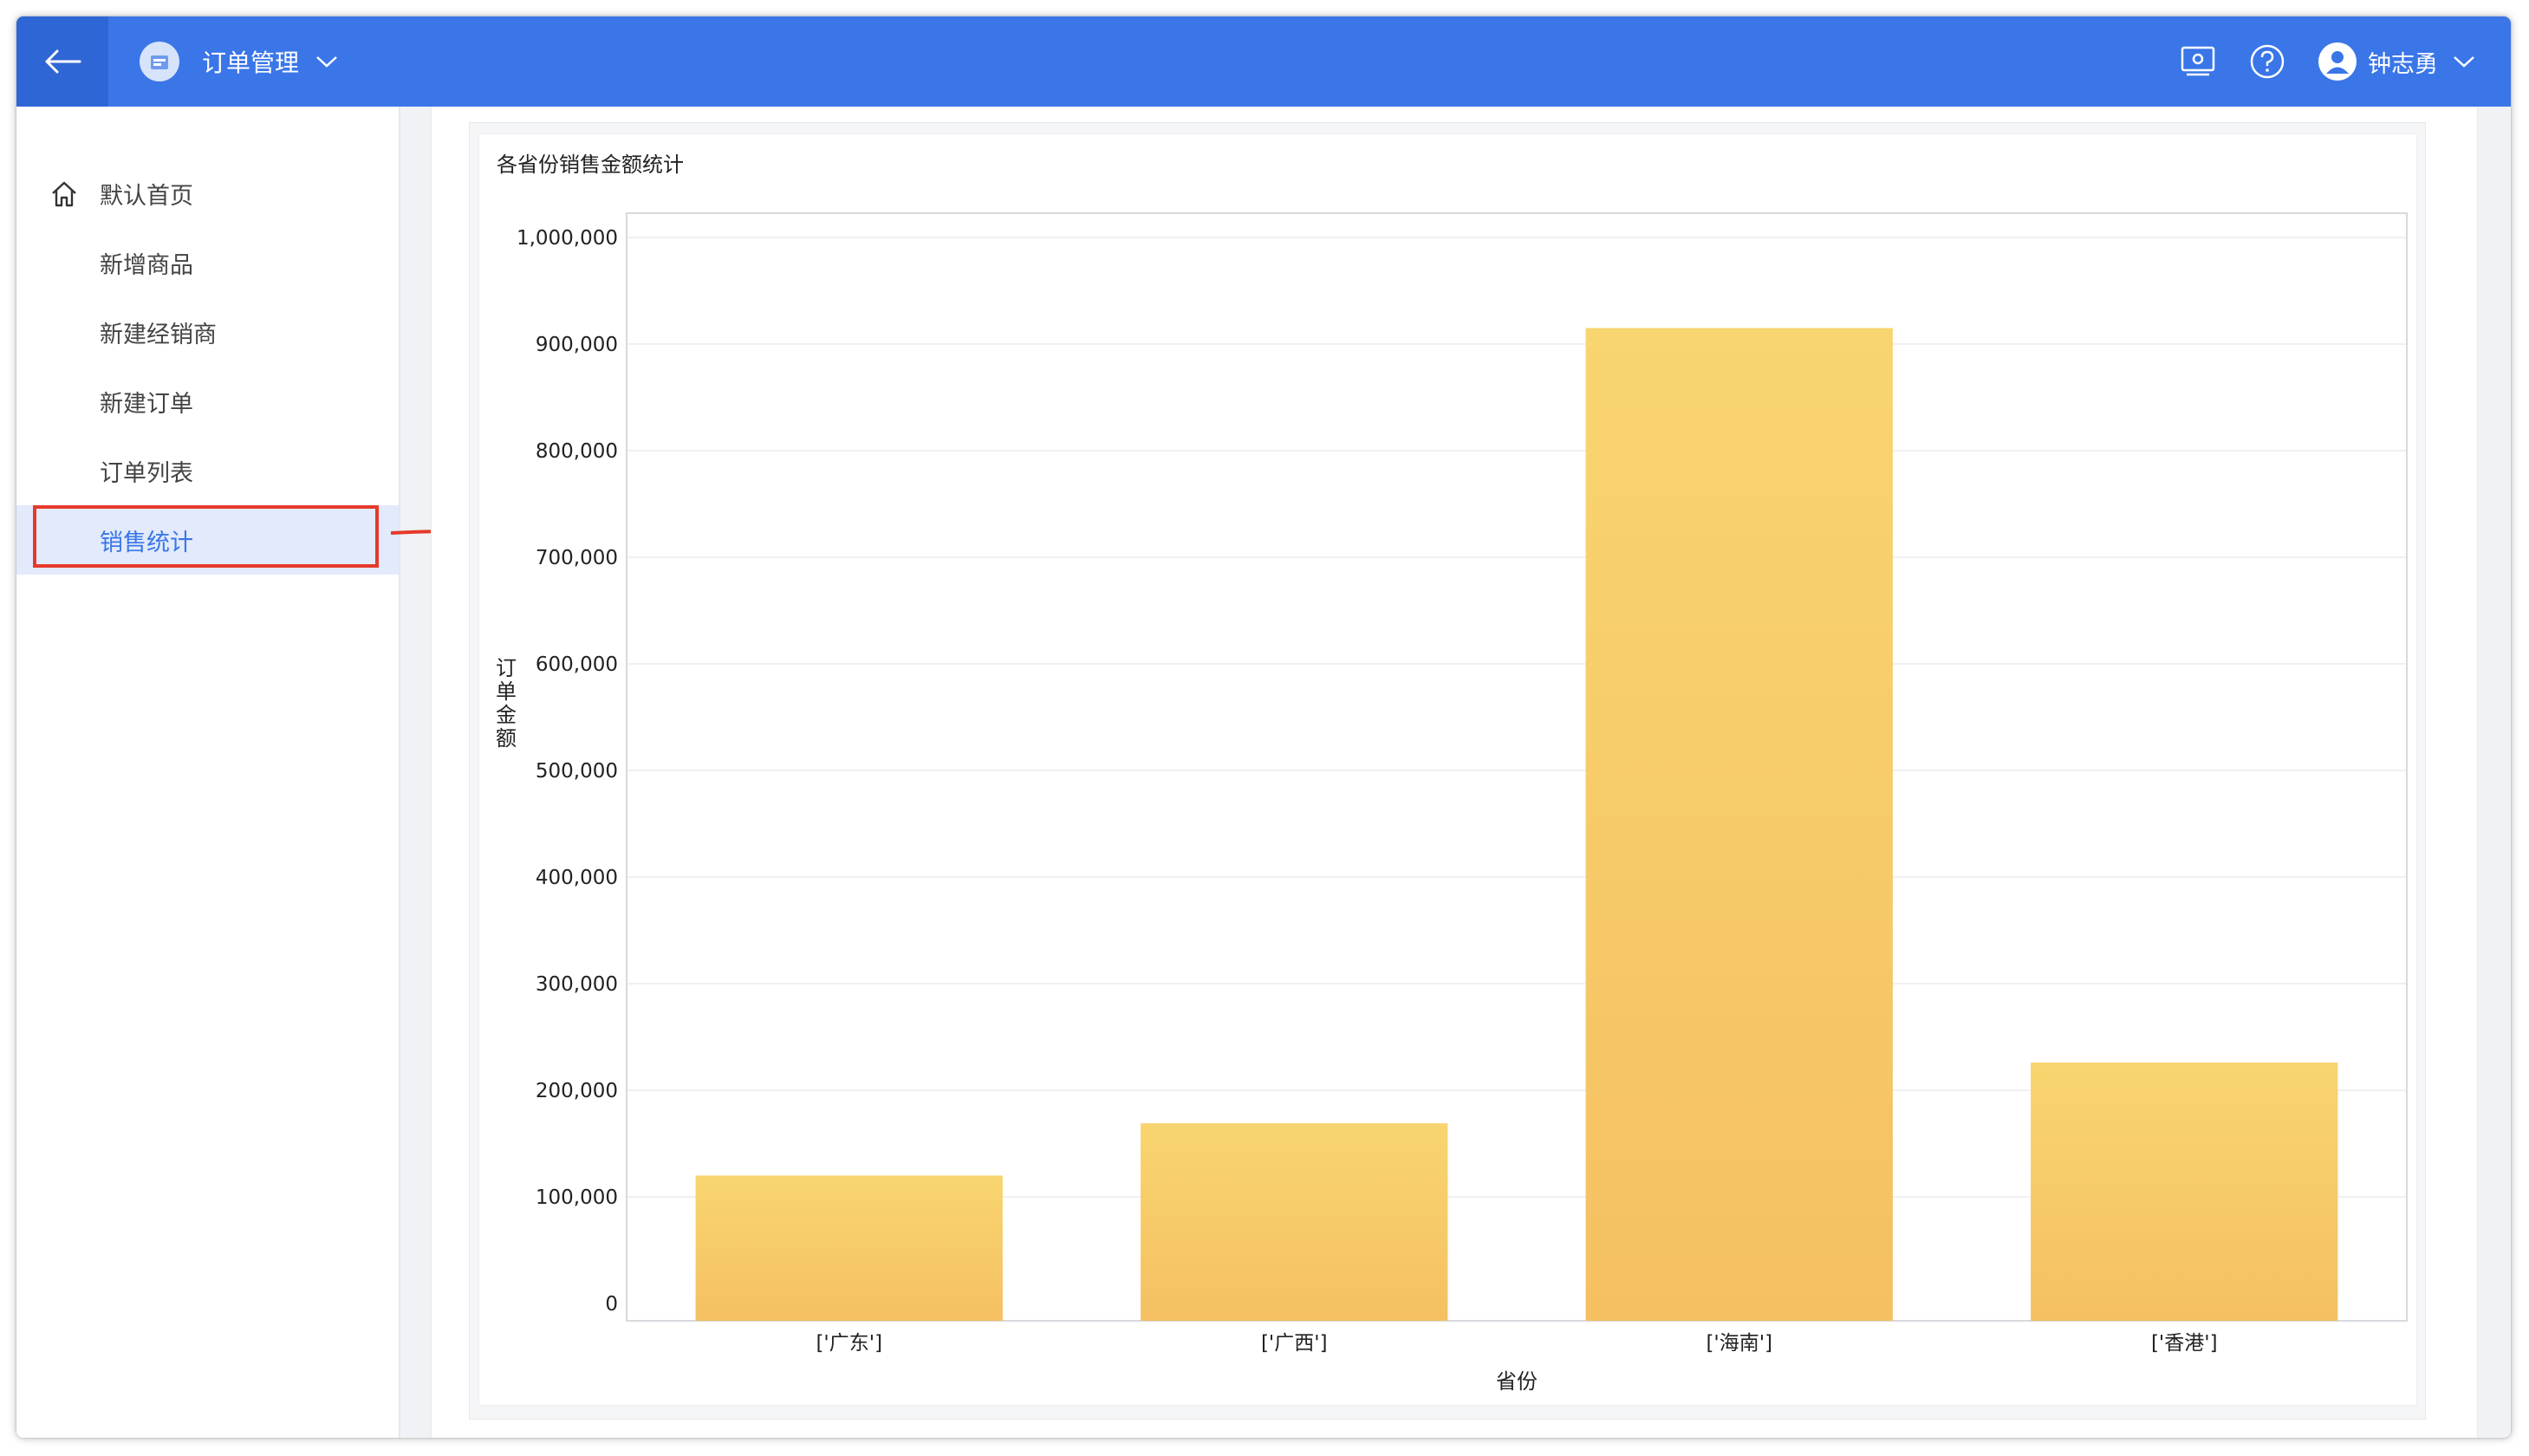  Describe the element at coordinates (158, 334) in the screenshot. I see `sidebar-item-label: 新建经销商` at that location.